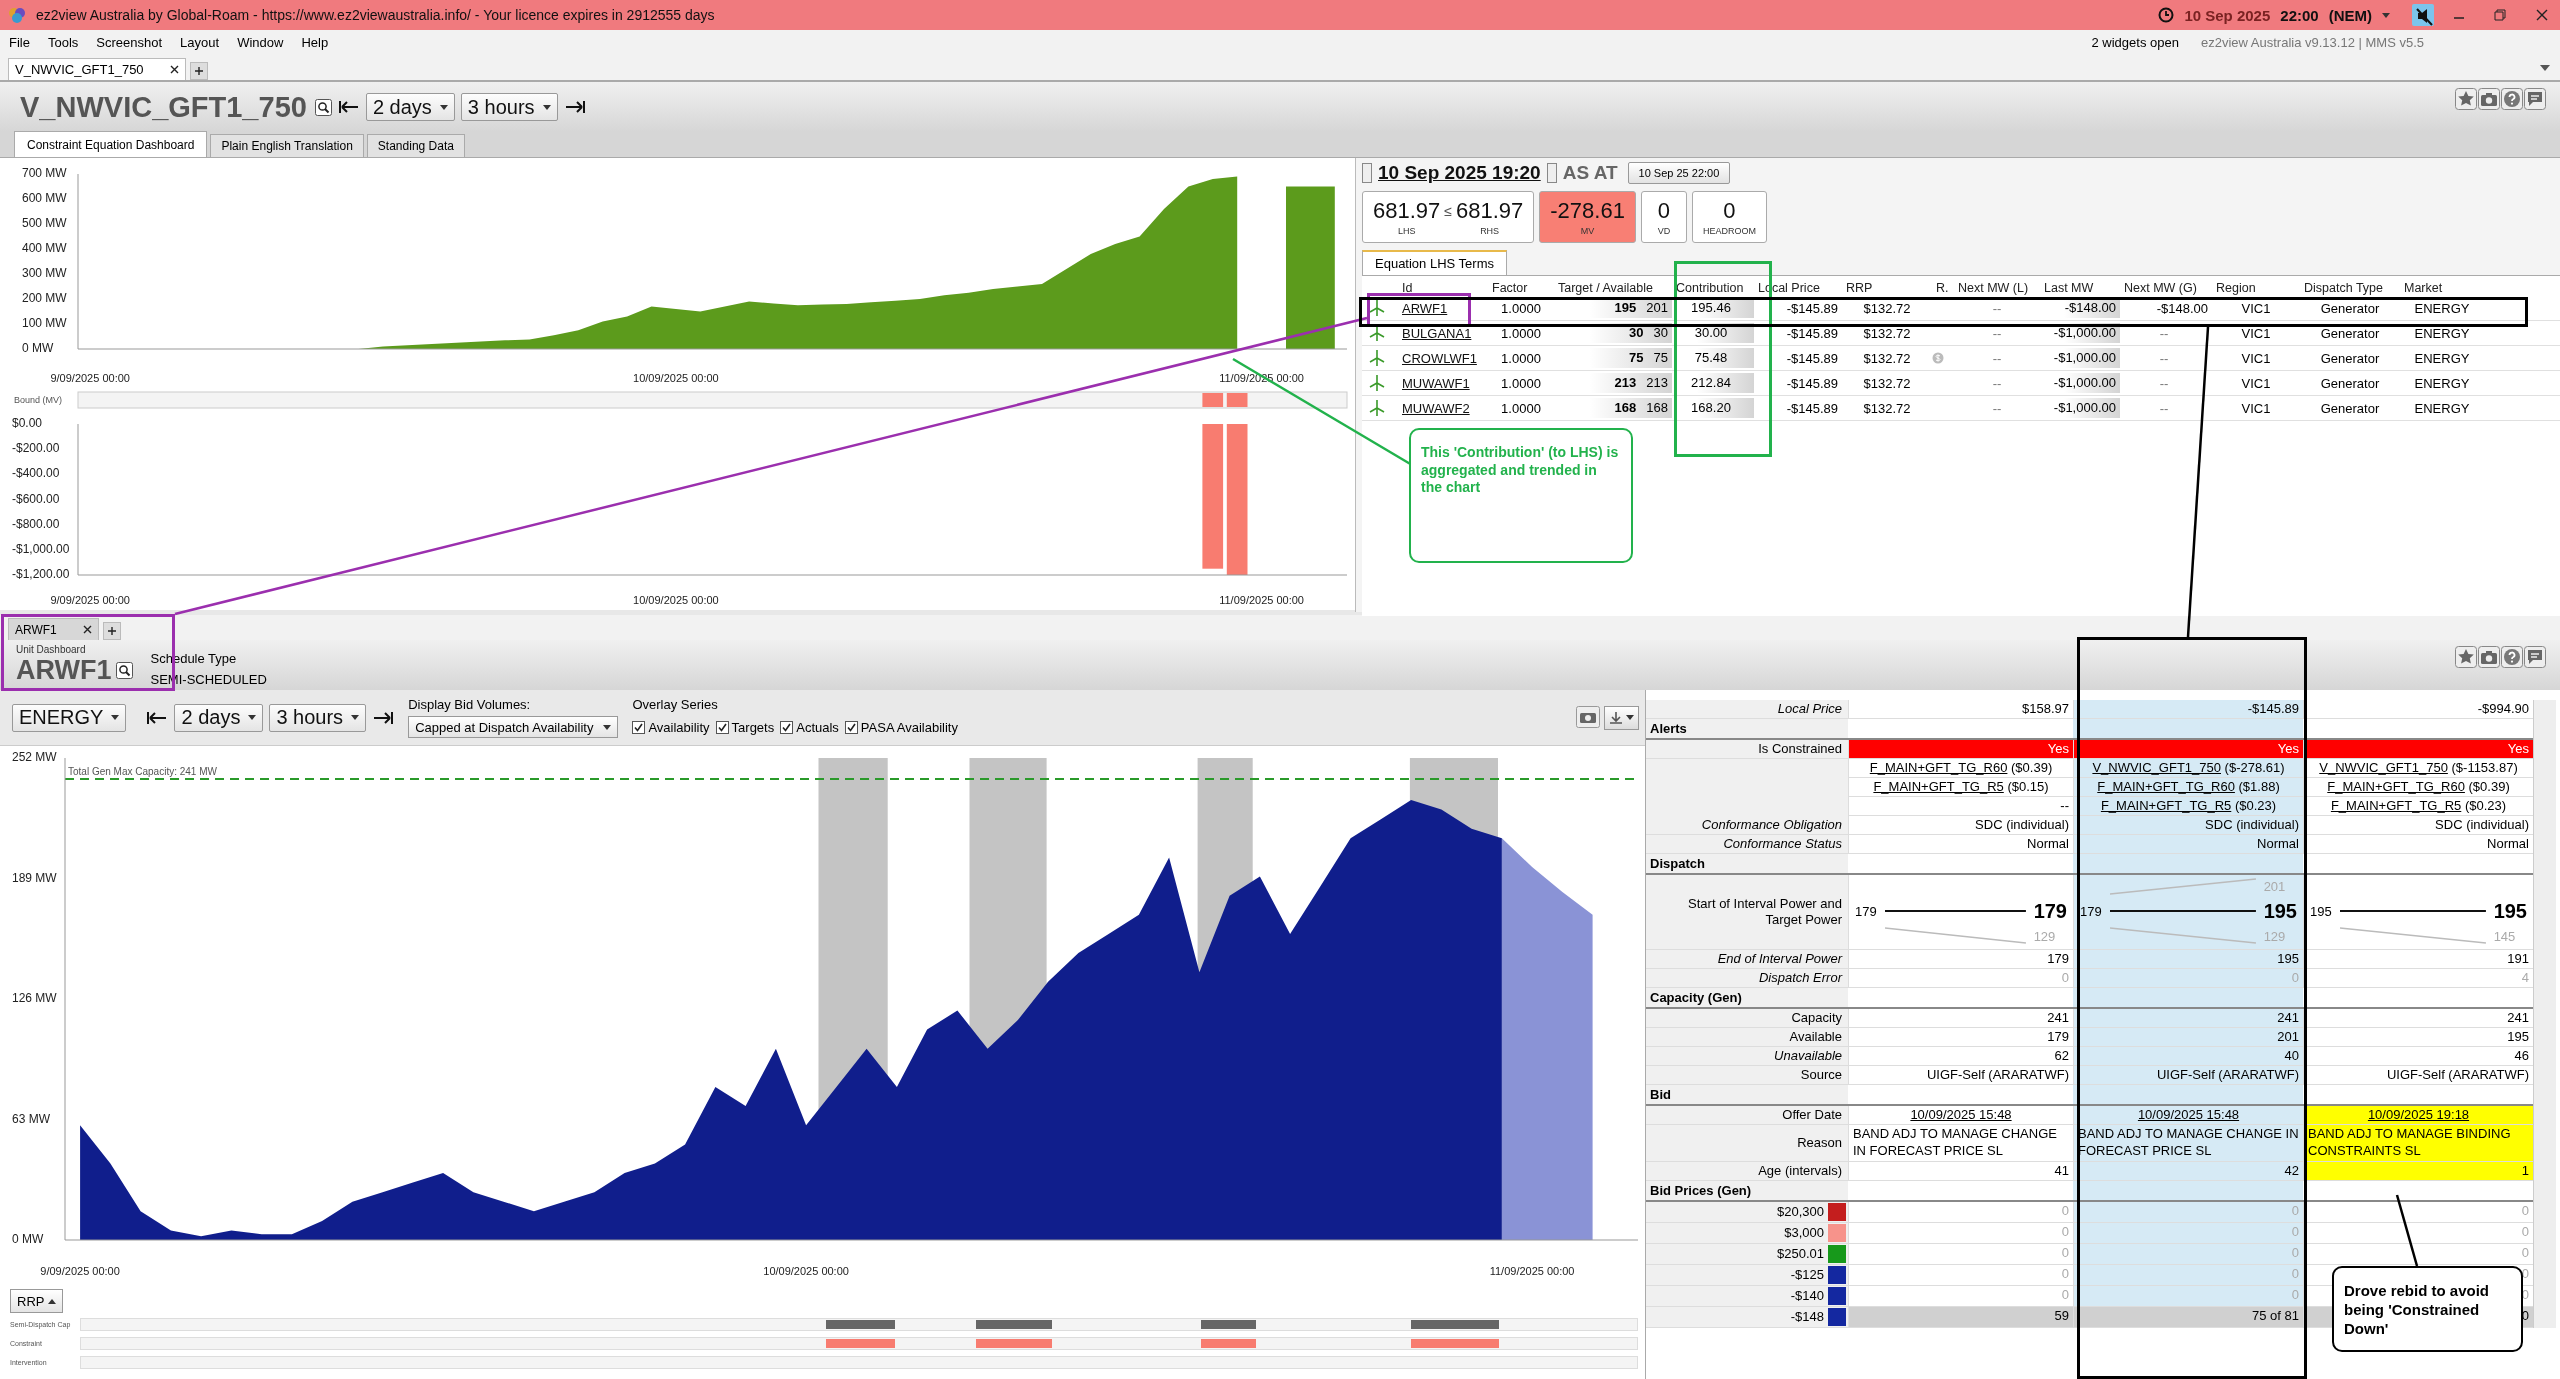  What do you see at coordinates (1807, 1274) in the screenshot?
I see `price-label: -$125` at bounding box center [1807, 1274].